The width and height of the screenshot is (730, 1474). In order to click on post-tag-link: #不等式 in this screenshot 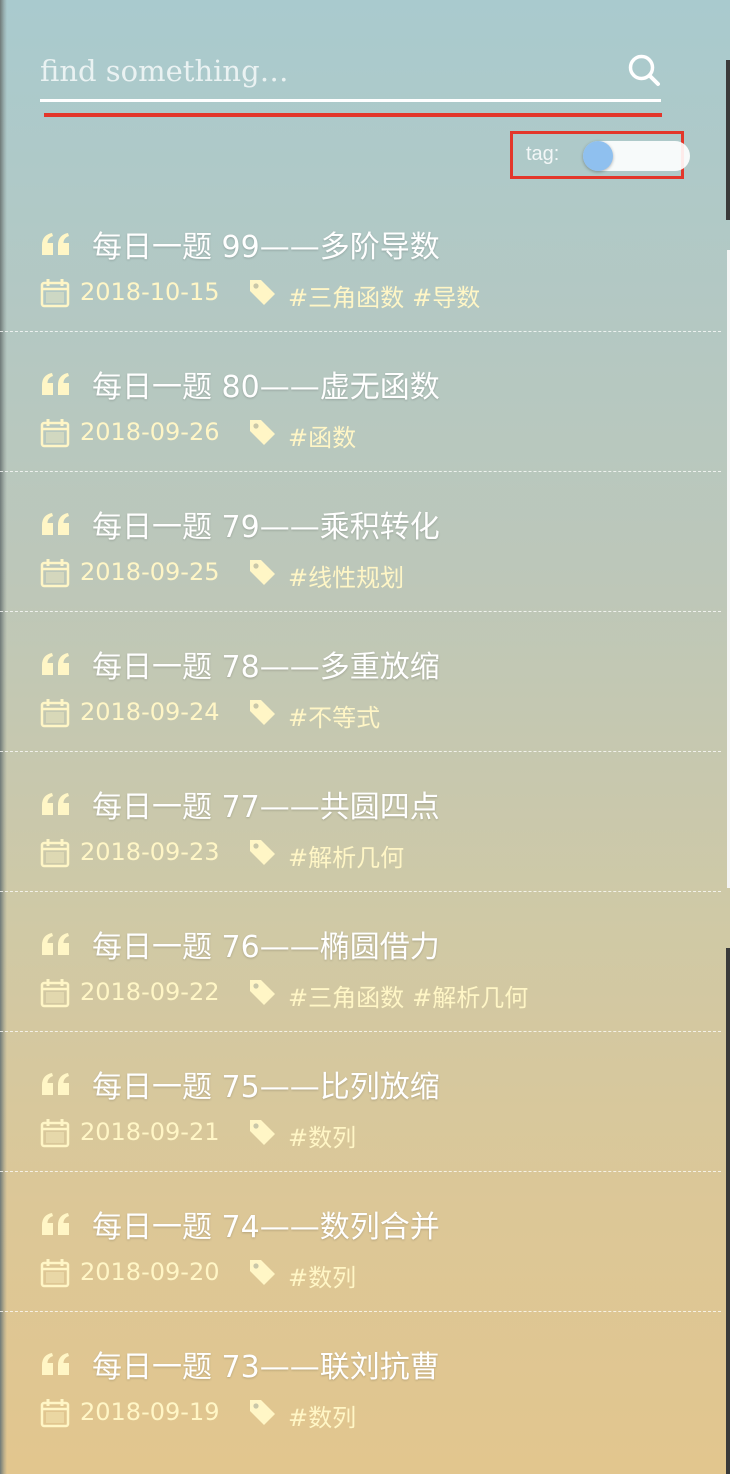, I will do `click(334, 718)`.